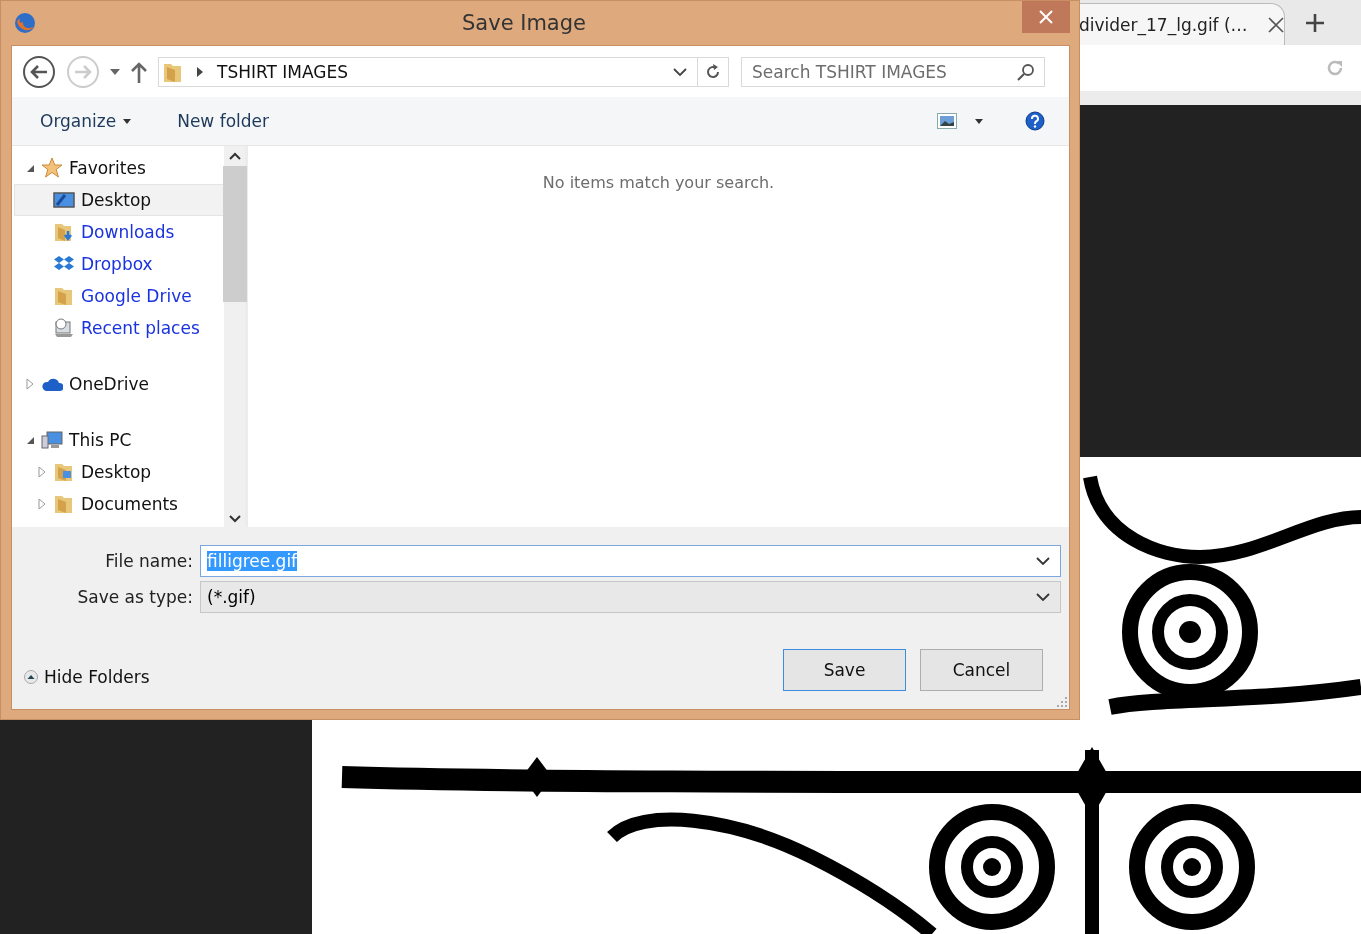 The image size is (1361, 934). Describe the element at coordinates (148, 561) in the screenshot. I see `field-label: File name:` at that location.